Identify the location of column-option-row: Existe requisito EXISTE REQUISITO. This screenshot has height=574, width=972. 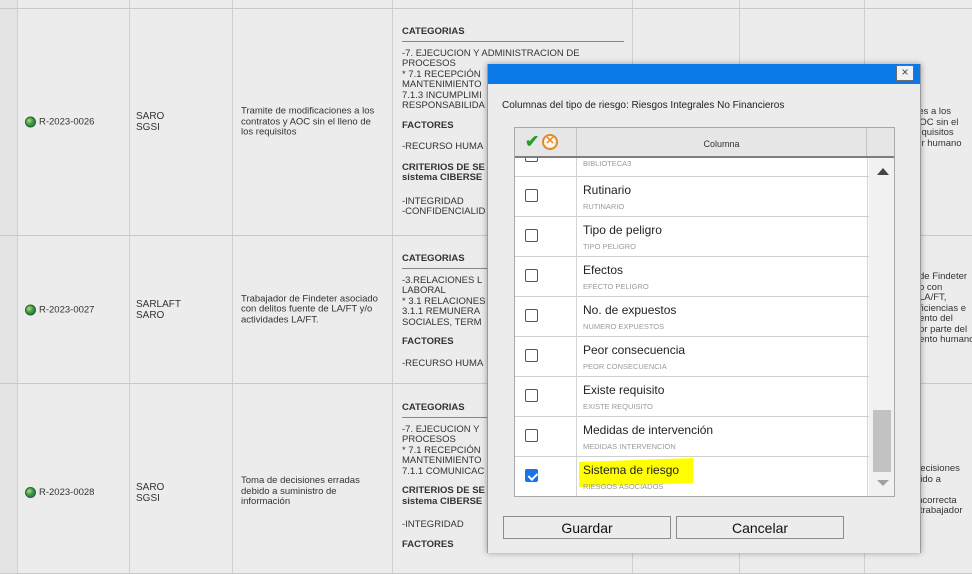
(692, 397).